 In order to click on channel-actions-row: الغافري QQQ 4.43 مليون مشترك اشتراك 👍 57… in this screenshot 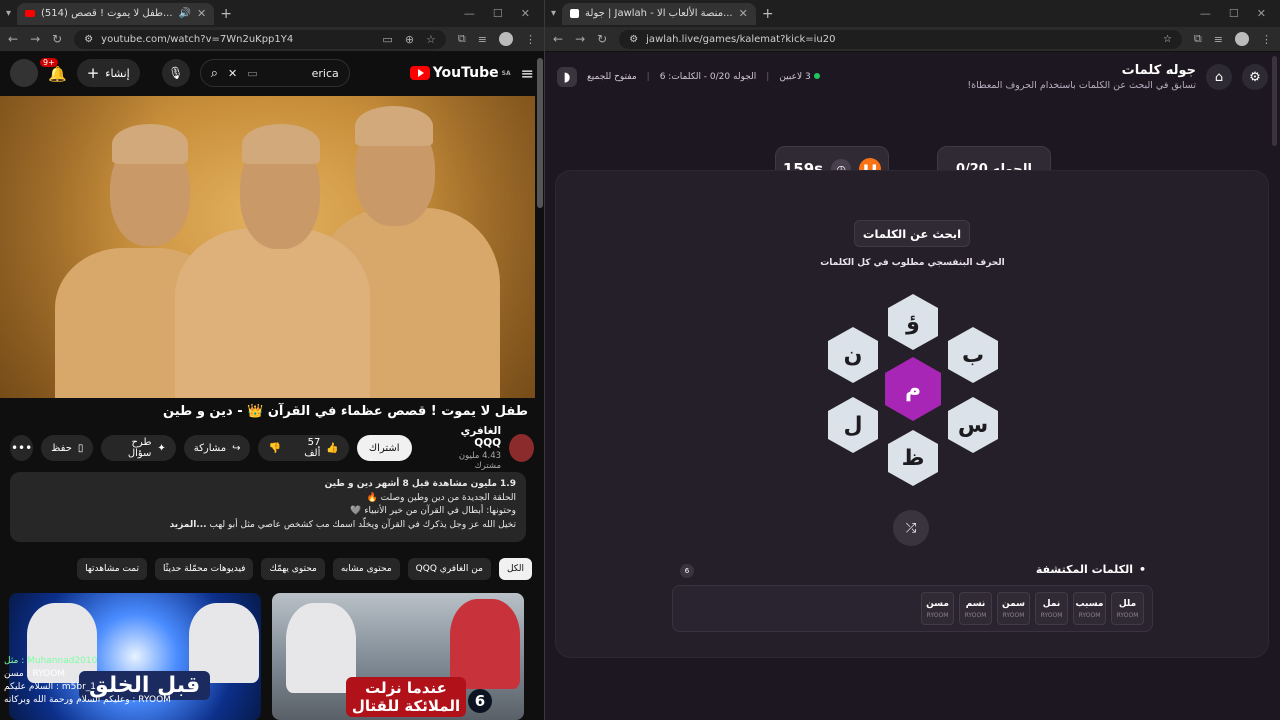, I will do `click(271, 448)`.